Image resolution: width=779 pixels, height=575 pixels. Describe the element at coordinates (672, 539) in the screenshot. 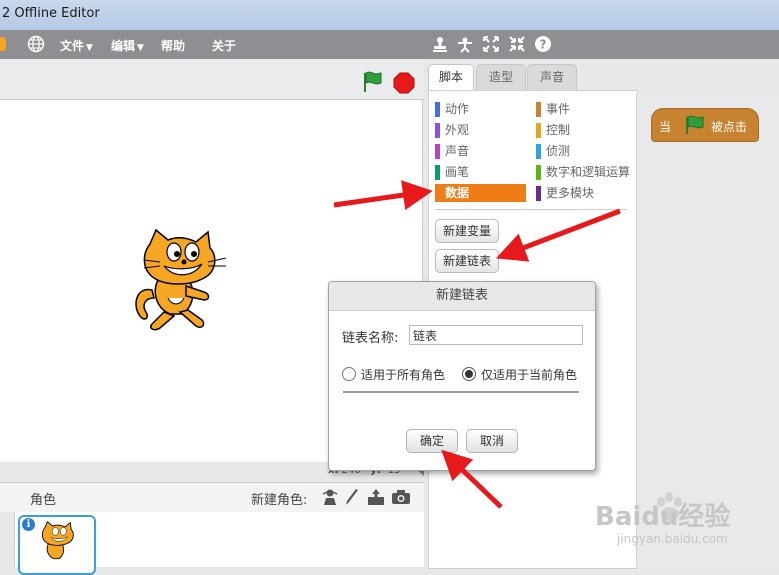

I see `watermark-url: jingyan.baidu.com` at that location.